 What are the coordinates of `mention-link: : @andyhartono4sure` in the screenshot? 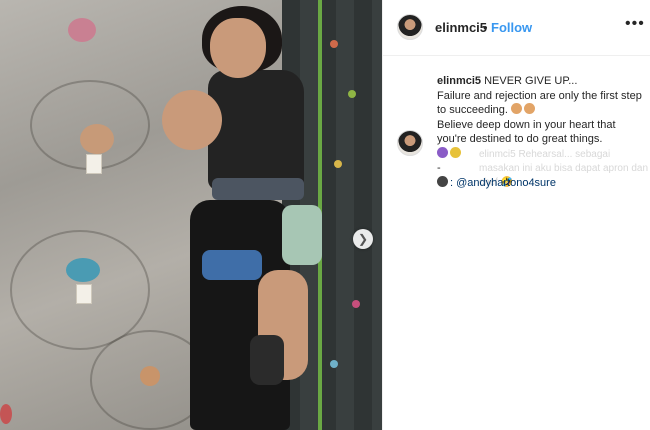 It's located at (503, 183).